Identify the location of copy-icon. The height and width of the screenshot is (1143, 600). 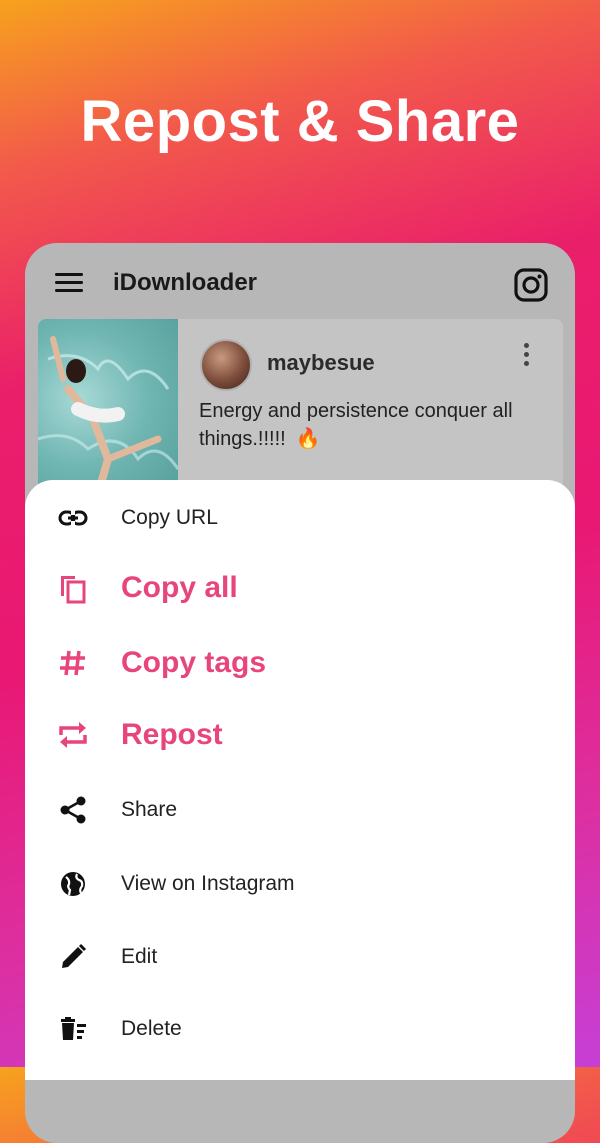
(73, 590).